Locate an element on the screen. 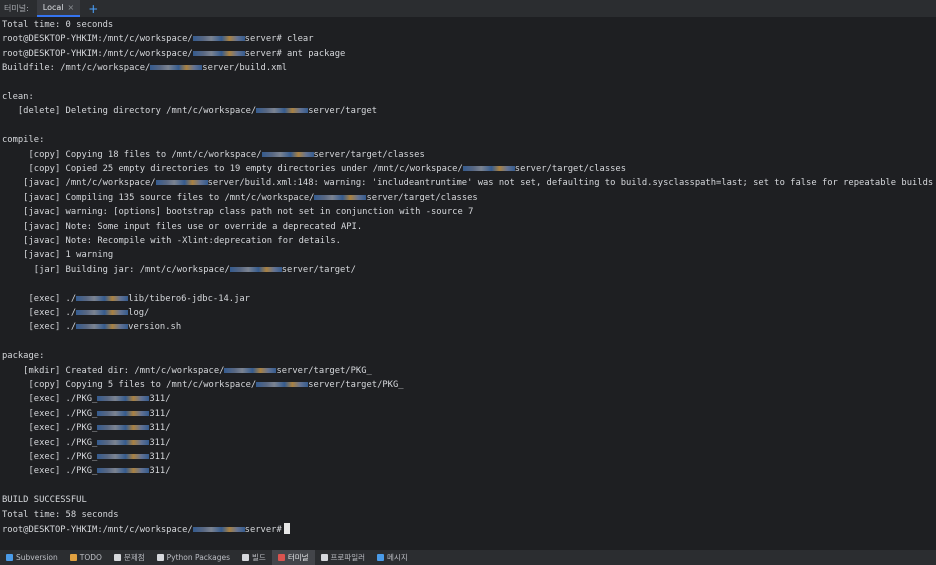 Image resolution: width=936 pixels, height=565 pixels. terminal-line: [exec] ./ lib/tibero6-jdbc-14.jar is located at coordinates (126, 299).